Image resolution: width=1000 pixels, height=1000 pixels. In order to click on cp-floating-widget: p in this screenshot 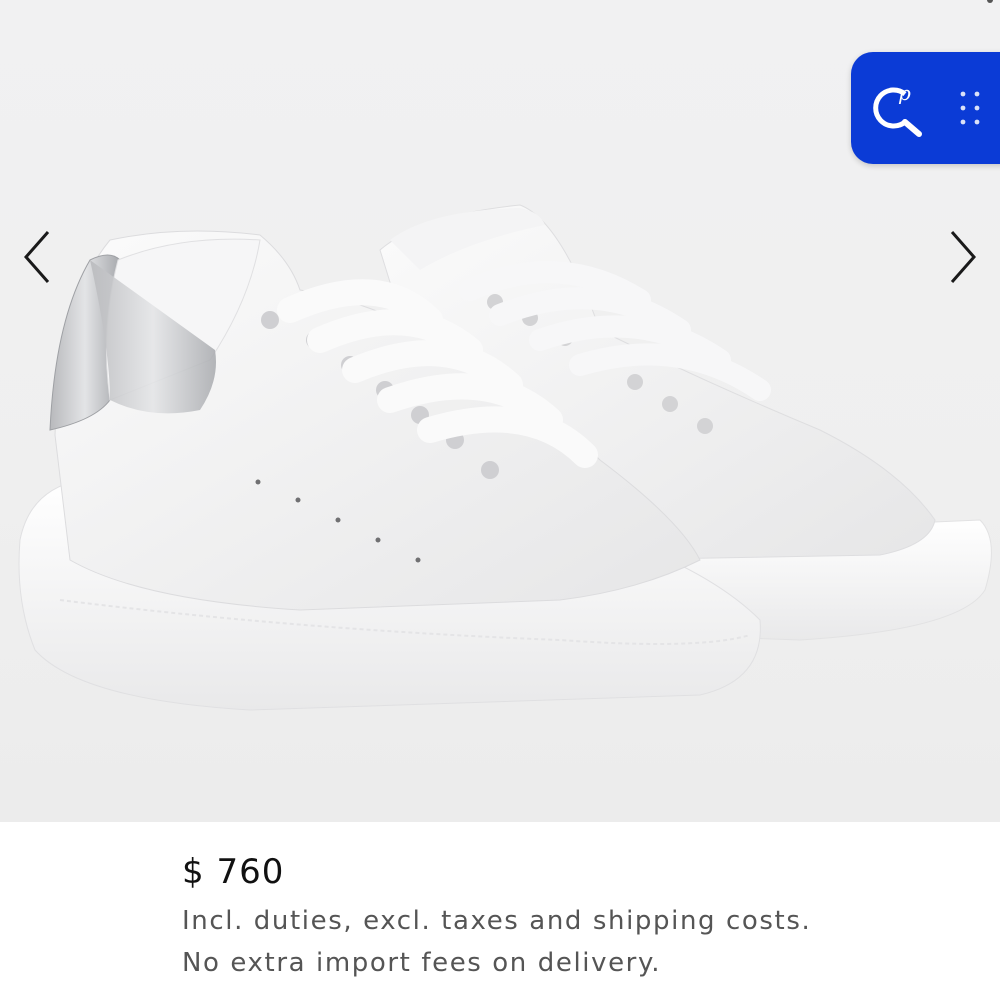, I will do `click(925, 108)`.